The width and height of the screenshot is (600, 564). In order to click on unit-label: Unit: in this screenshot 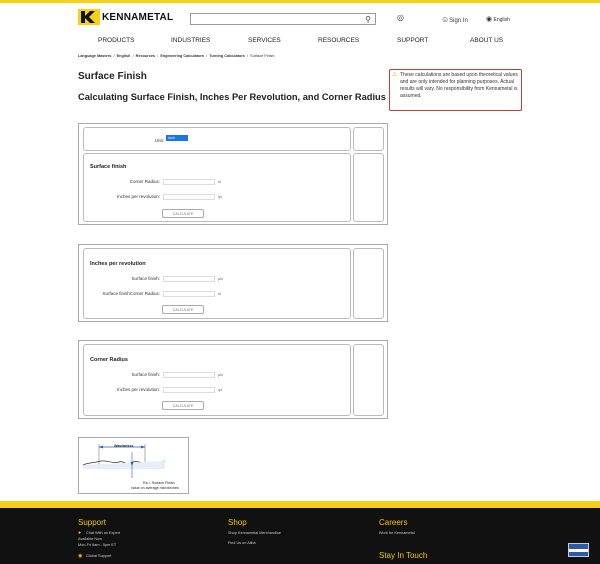, I will do `click(159, 140)`.